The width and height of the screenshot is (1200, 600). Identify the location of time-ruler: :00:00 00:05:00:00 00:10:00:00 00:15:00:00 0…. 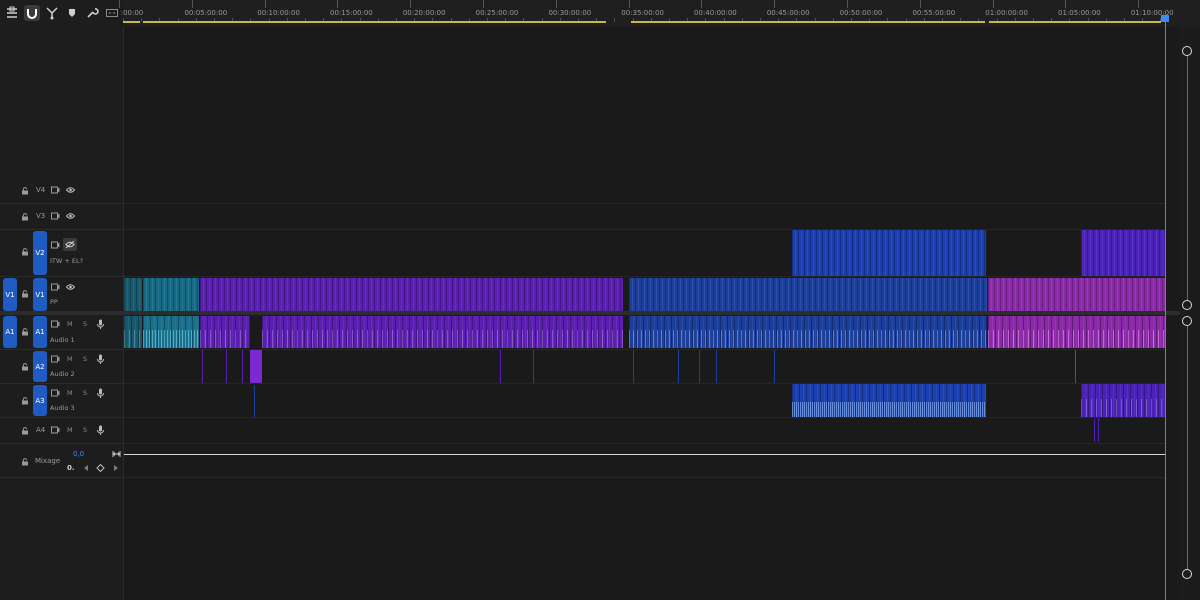
(659, 14).